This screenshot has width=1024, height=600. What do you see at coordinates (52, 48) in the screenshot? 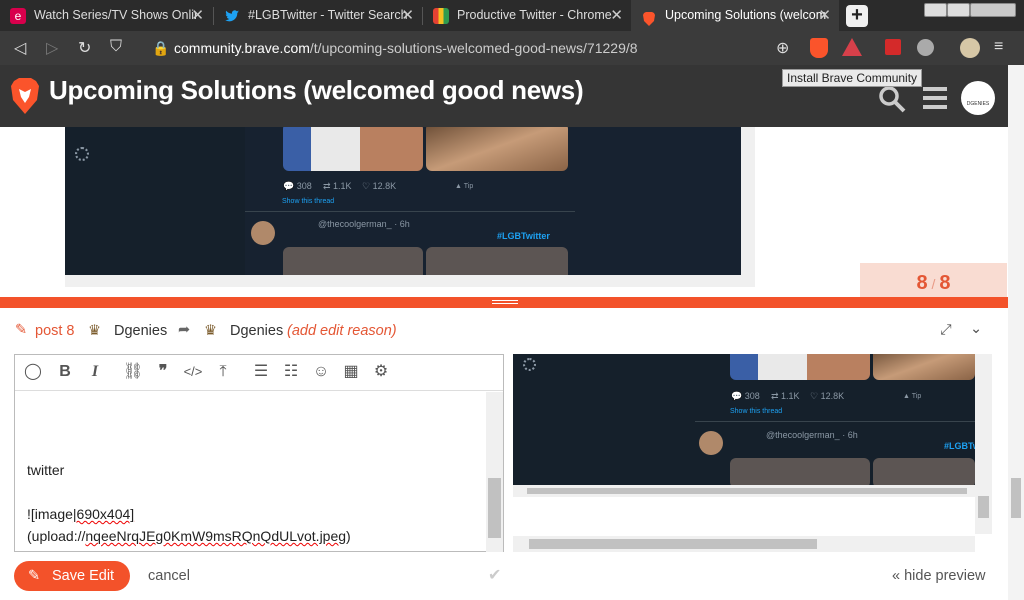
I see `forward-icon: ▷` at bounding box center [52, 48].